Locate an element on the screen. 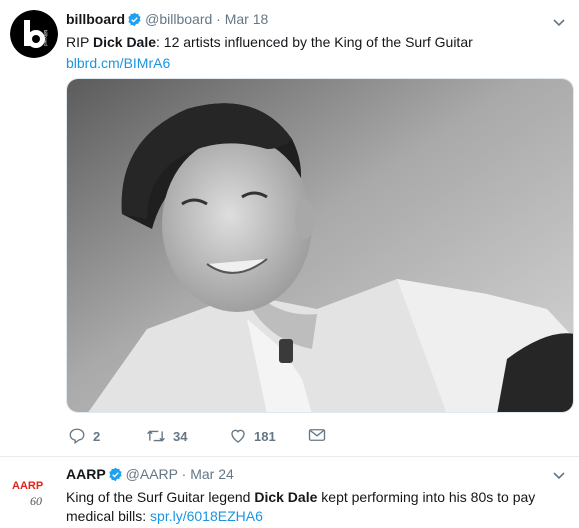 This screenshot has width=579, height=528. like-count: 181 is located at coordinates (265, 436).